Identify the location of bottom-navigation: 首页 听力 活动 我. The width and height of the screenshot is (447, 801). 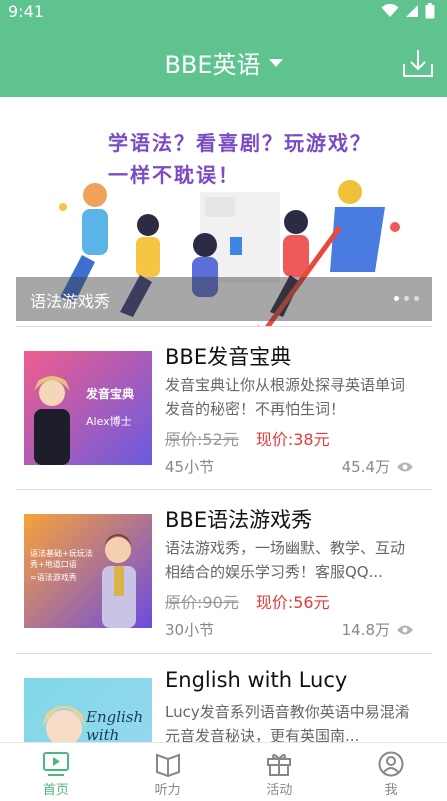
(223, 771).